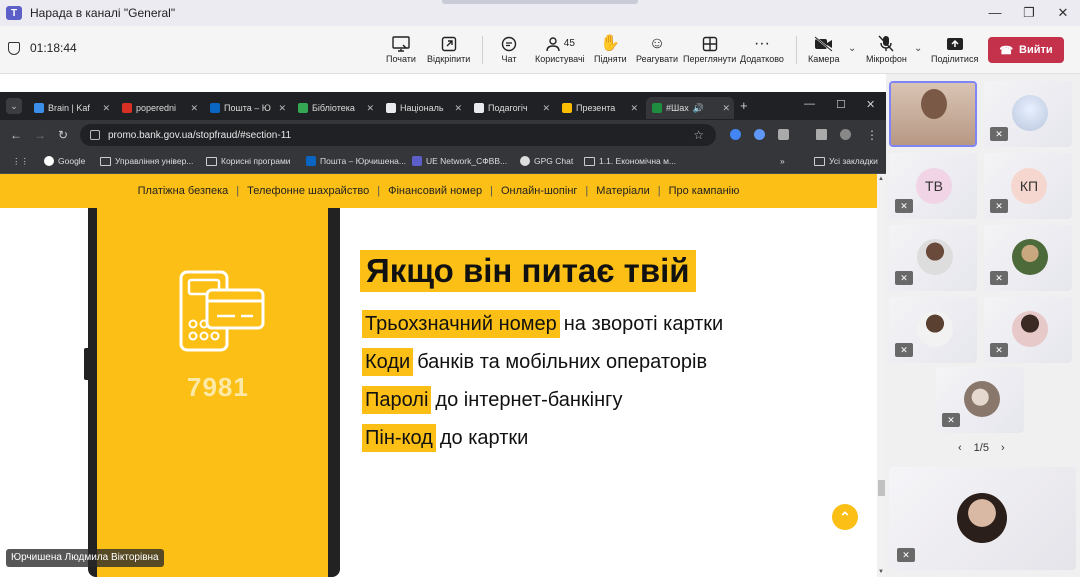 This screenshot has height=577, width=1080. What do you see at coordinates (64, 161) in the screenshot?
I see `bookmark-item: Google` at bounding box center [64, 161].